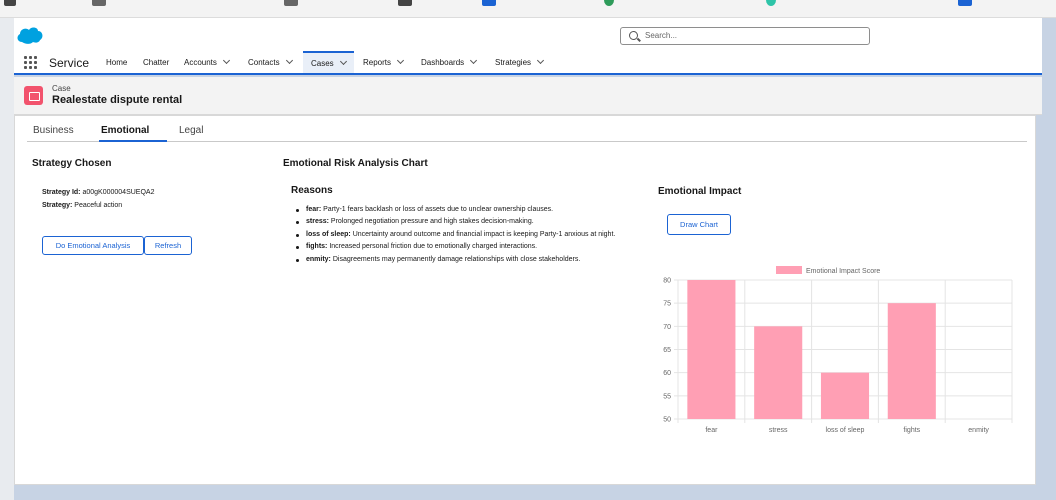  Describe the element at coordinates (61, 192) in the screenshot. I see `strategy-id-label: Strategy Id:` at that location.